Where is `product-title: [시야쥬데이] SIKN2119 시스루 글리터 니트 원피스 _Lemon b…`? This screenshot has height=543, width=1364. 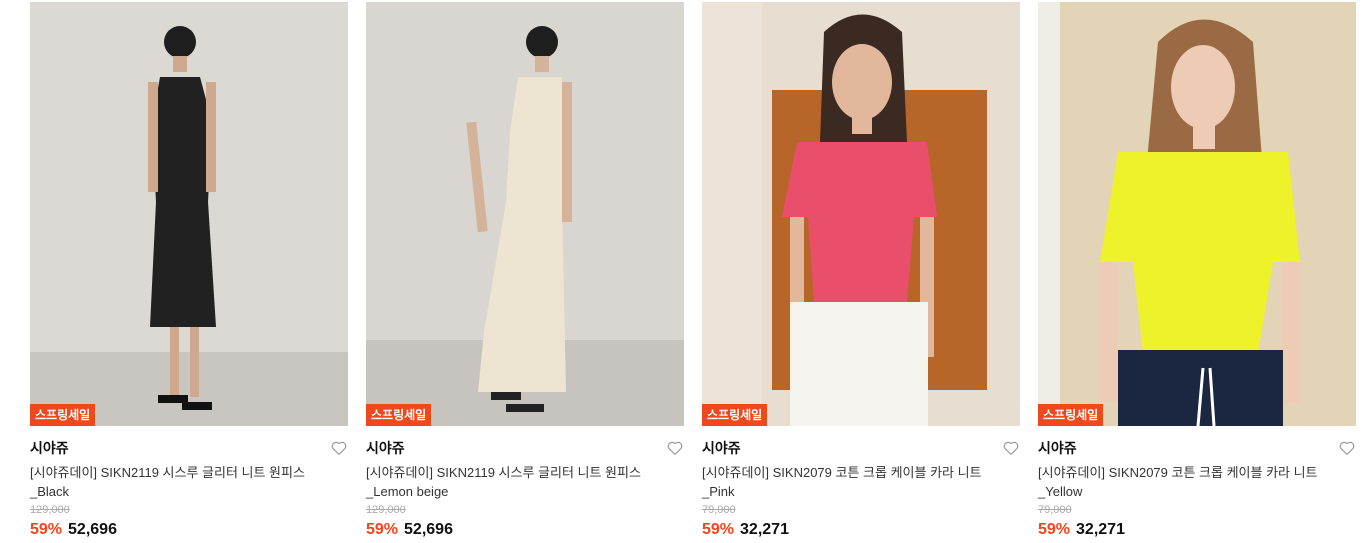 product-title: [시야쥬데이] SIKN2119 시스루 글리터 니트 원피스 _Lemon b… is located at coordinates (516, 482).